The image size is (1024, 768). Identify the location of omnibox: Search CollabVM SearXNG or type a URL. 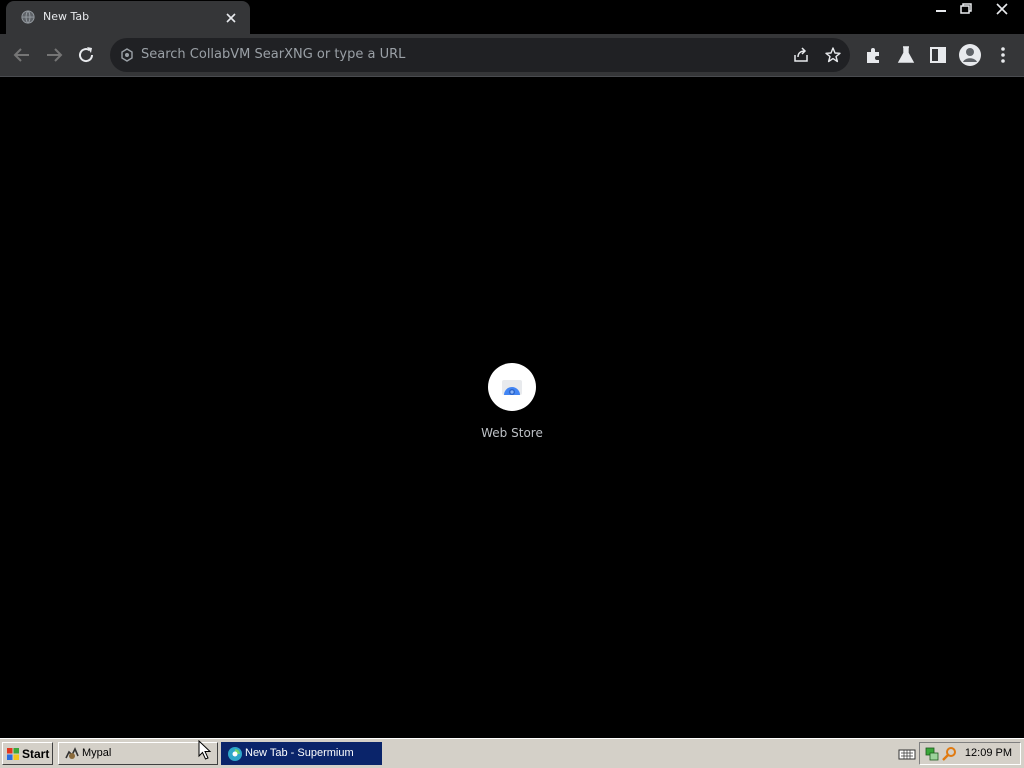
(480, 55).